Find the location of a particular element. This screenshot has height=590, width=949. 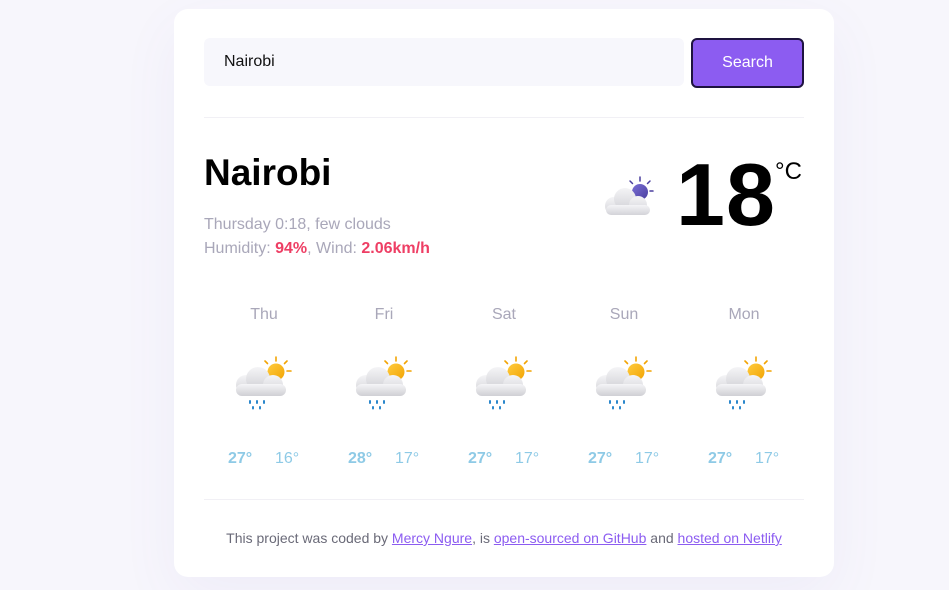

github-link: open-sourced on GitHub is located at coordinates (570, 538).